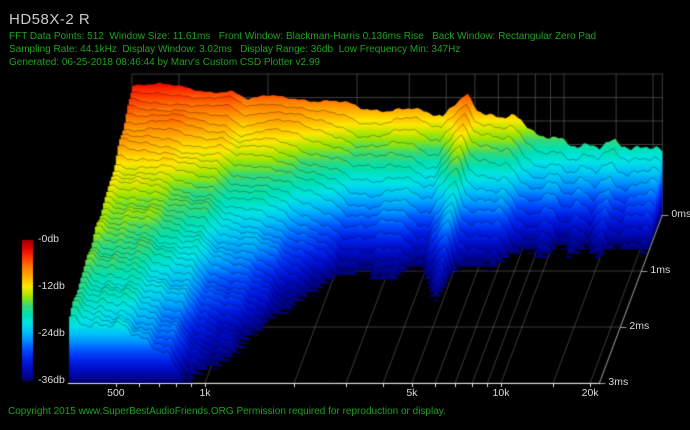  Describe the element at coordinates (51, 380) in the screenshot. I see `db-tick-label--36db: -36db` at that location.